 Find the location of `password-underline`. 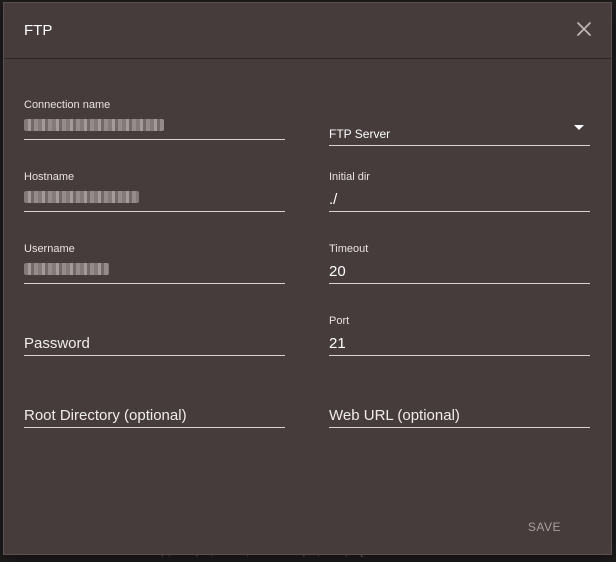

password-underline is located at coordinates (154, 355).